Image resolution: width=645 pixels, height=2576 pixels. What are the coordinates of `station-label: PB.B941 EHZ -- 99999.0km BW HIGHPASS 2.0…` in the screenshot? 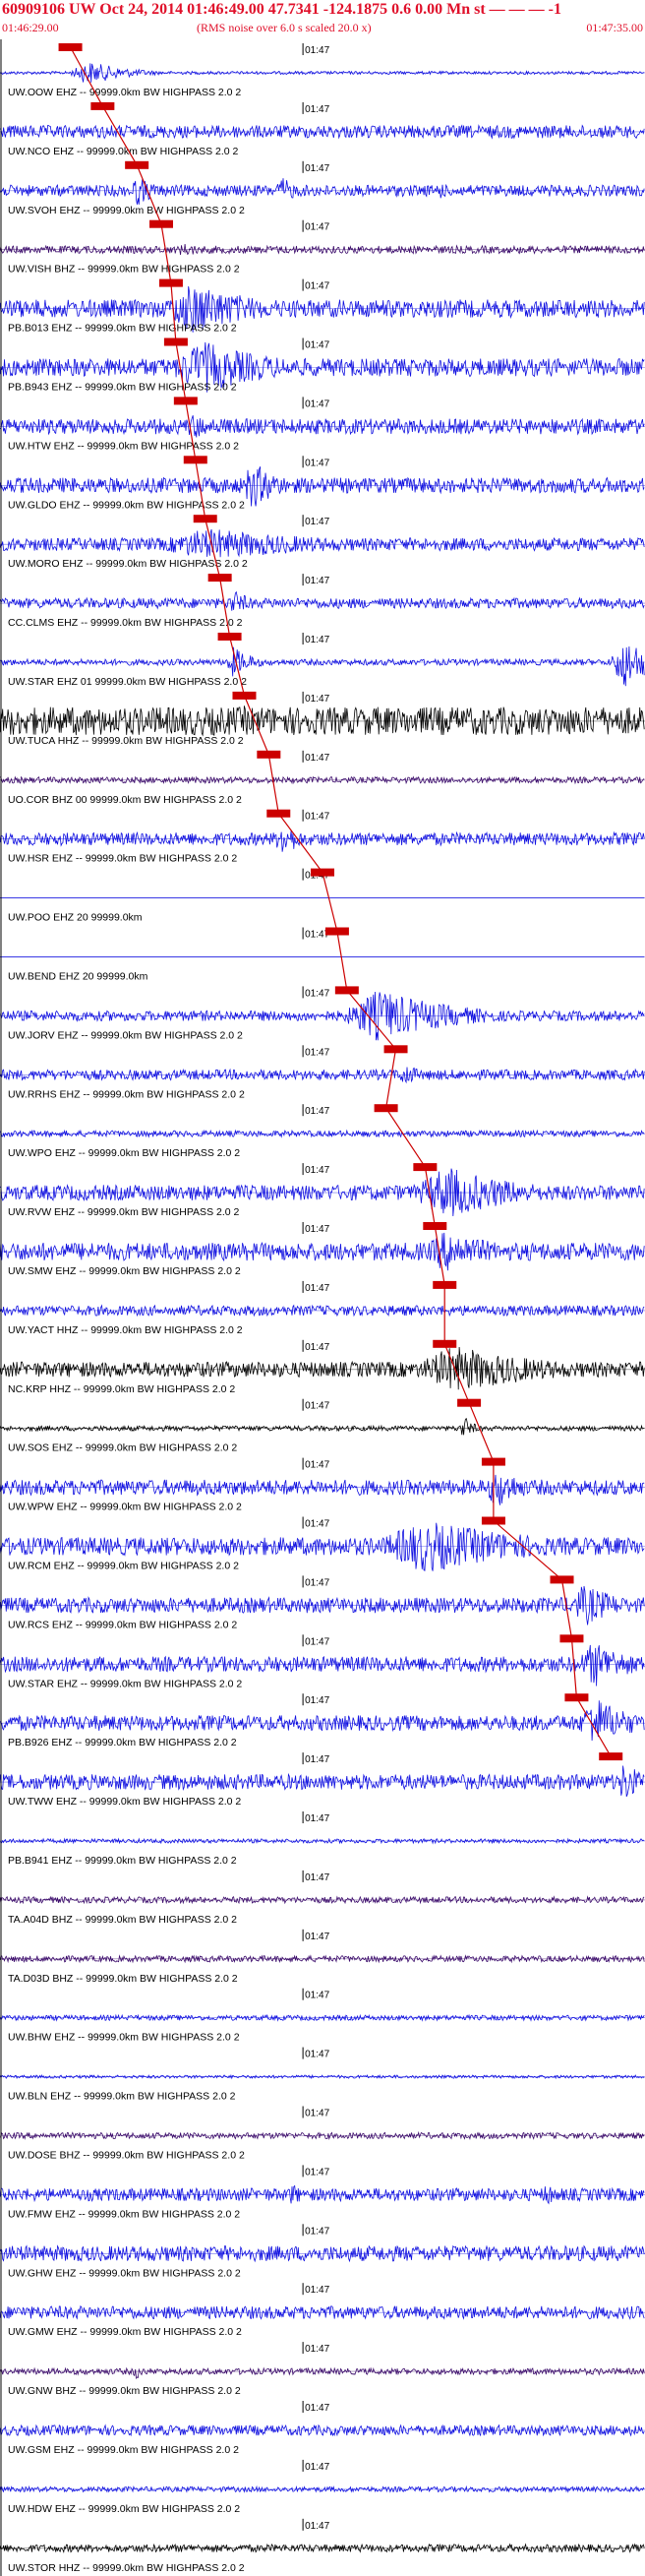 It's located at (122, 1861).